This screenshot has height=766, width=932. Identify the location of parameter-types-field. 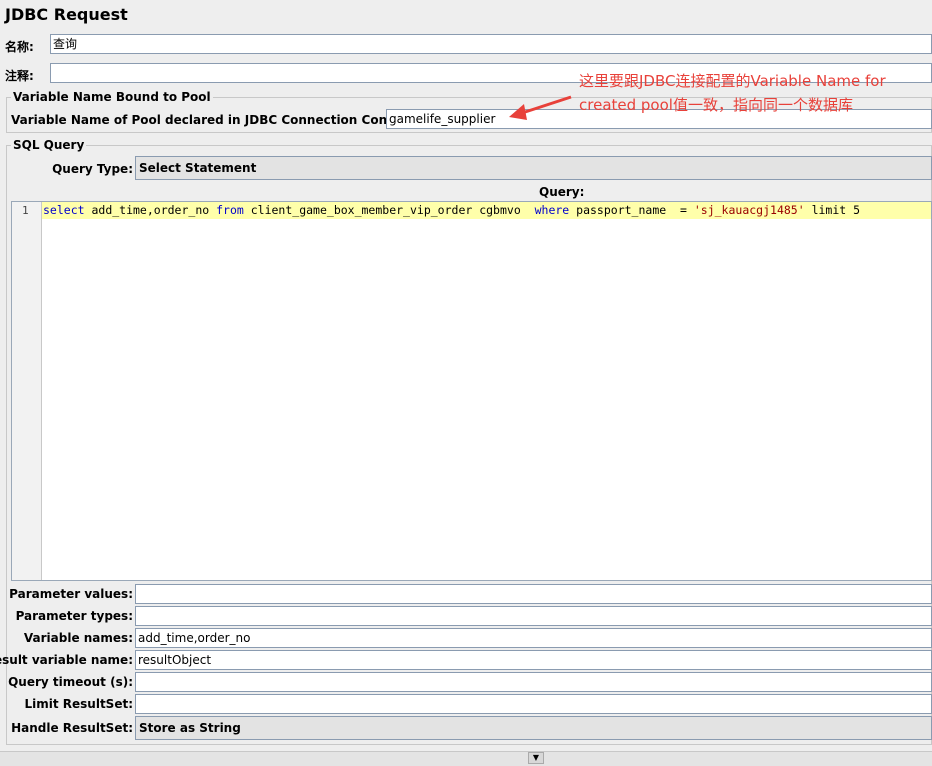
(533, 616).